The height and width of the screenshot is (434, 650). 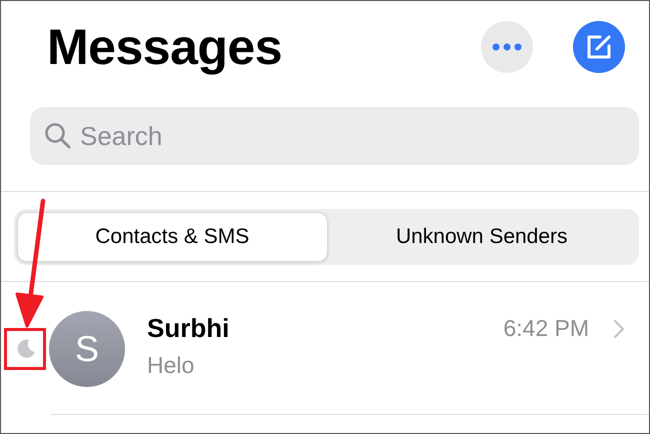 I want to click on more-icon, so click(x=507, y=47).